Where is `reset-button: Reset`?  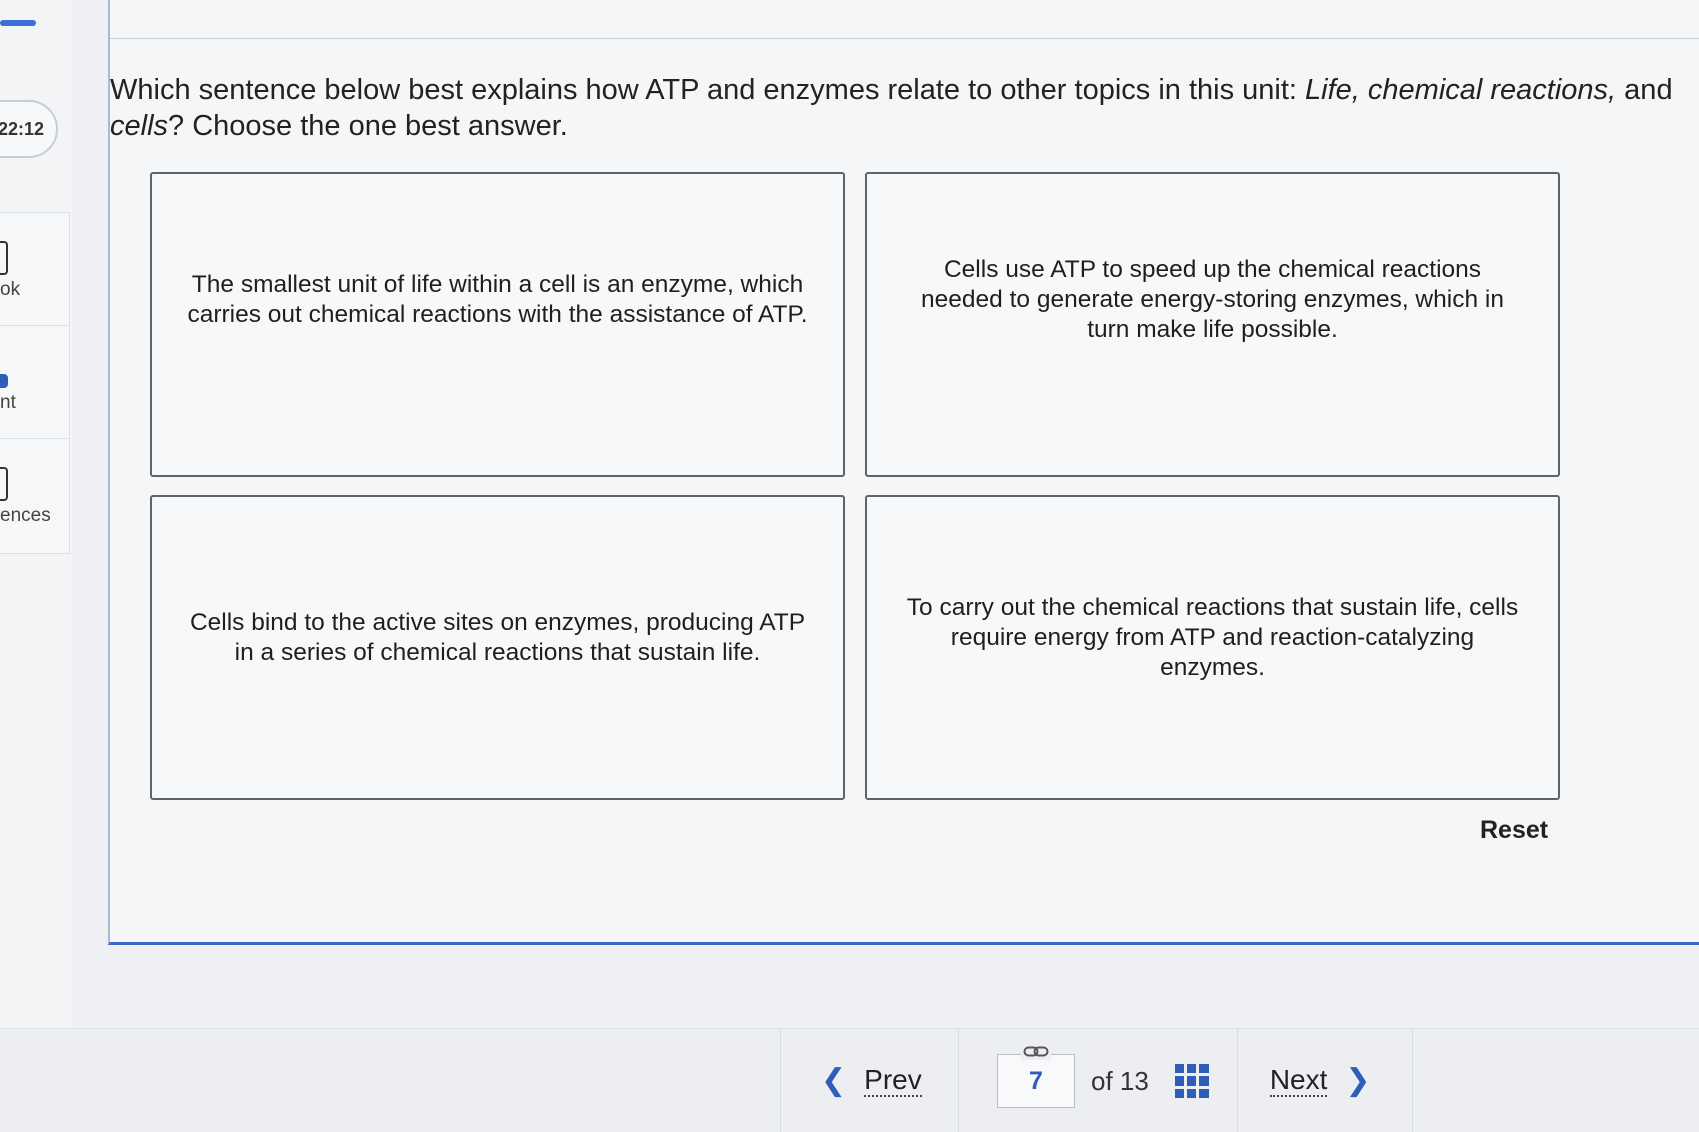 reset-button: Reset is located at coordinates (1514, 830).